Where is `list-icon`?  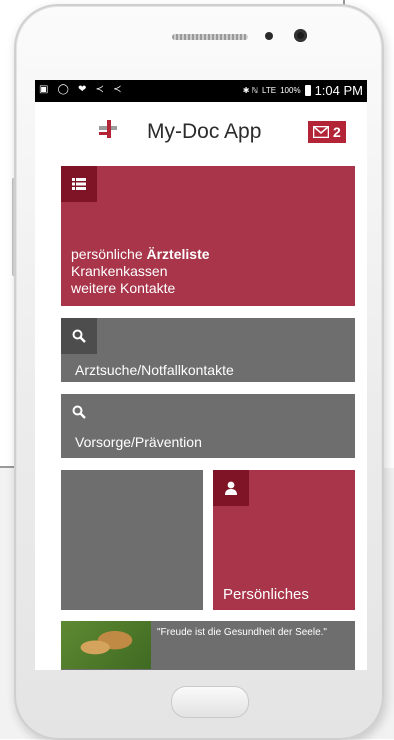 list-icon is located at coordinates (79, 184).